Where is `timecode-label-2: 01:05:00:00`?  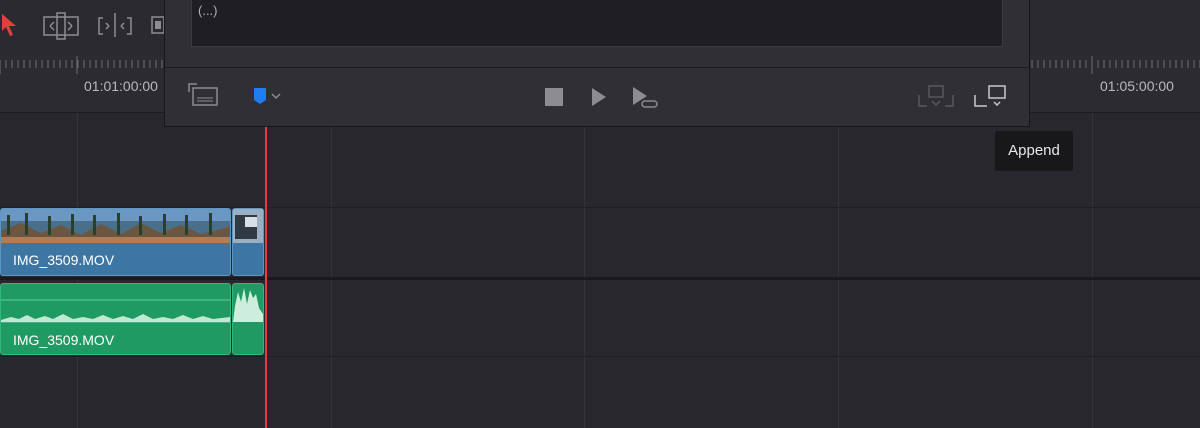
timecode-label-2: 01:05:00:00 is located at coordinates (1137, 86).